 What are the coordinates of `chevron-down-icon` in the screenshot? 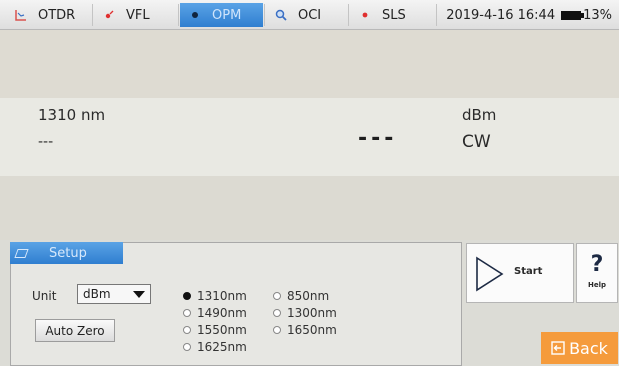 It's located at (139, 294).